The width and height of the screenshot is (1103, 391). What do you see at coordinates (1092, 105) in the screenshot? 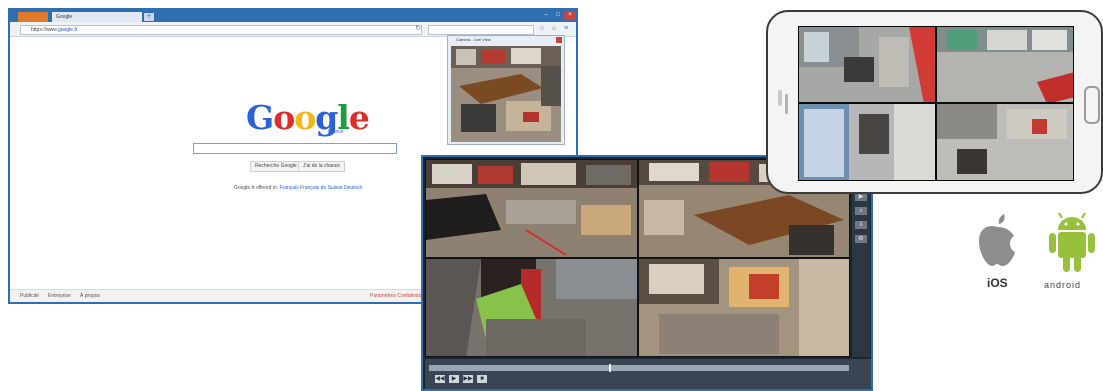
I see `phone-home-button` at bounding box center [1092, 105].